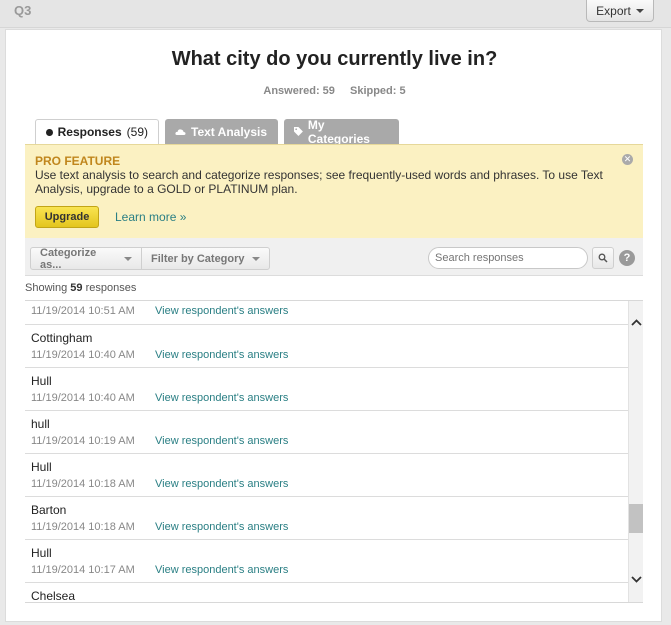 The width and height of the screenshot is (671, 625). Describe the element at coordinates (299, 91) in the screenshot. I see `answered-count: Answered: 59` at that location.